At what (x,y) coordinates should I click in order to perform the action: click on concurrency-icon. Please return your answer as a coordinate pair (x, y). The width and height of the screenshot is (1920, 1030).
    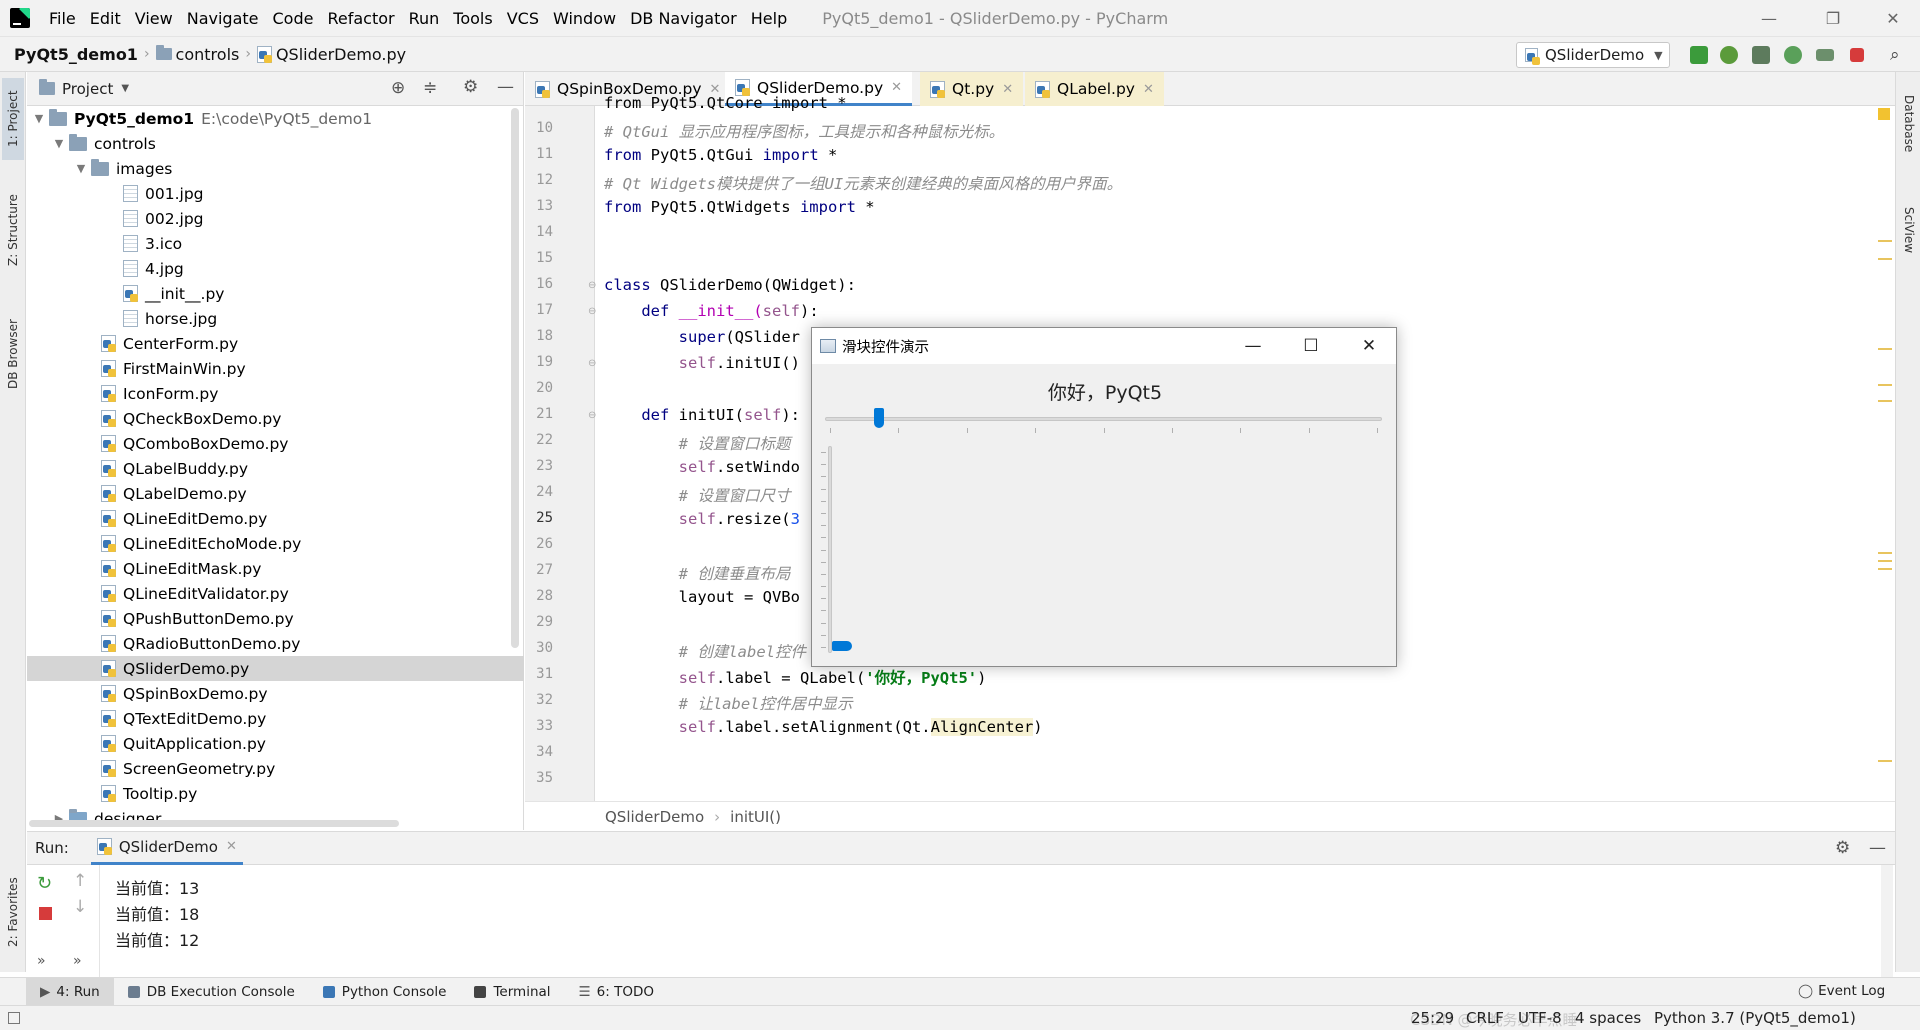
    Looking at the image, I should click on (1825, 55).